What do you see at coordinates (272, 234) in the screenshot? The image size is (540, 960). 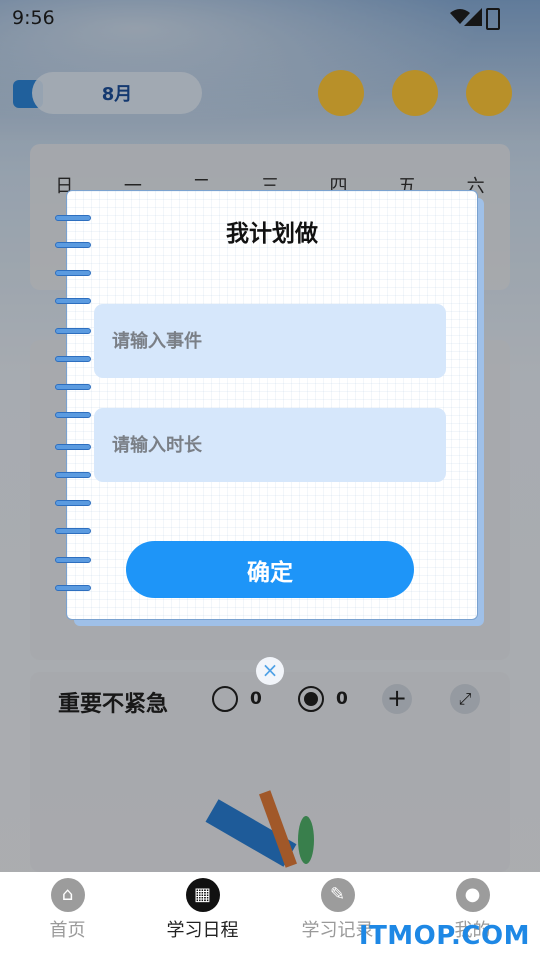 I see `dialog-title: 我计划做` at bounding box center [272, 234].